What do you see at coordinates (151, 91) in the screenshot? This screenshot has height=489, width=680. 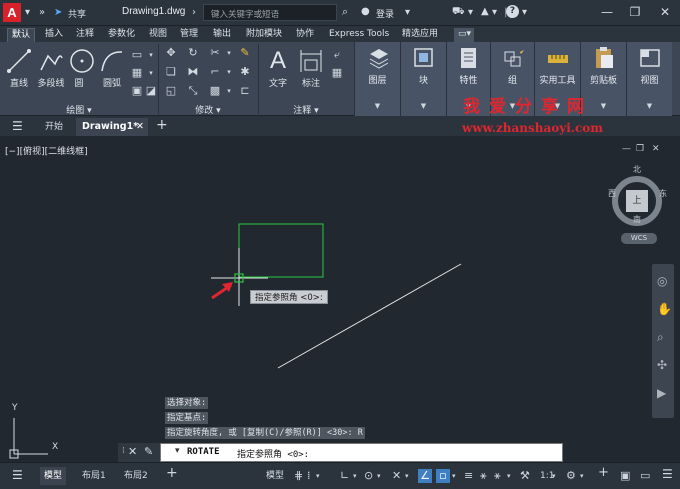 I see `region-icon: ◪` at bounding box center [151, 91].